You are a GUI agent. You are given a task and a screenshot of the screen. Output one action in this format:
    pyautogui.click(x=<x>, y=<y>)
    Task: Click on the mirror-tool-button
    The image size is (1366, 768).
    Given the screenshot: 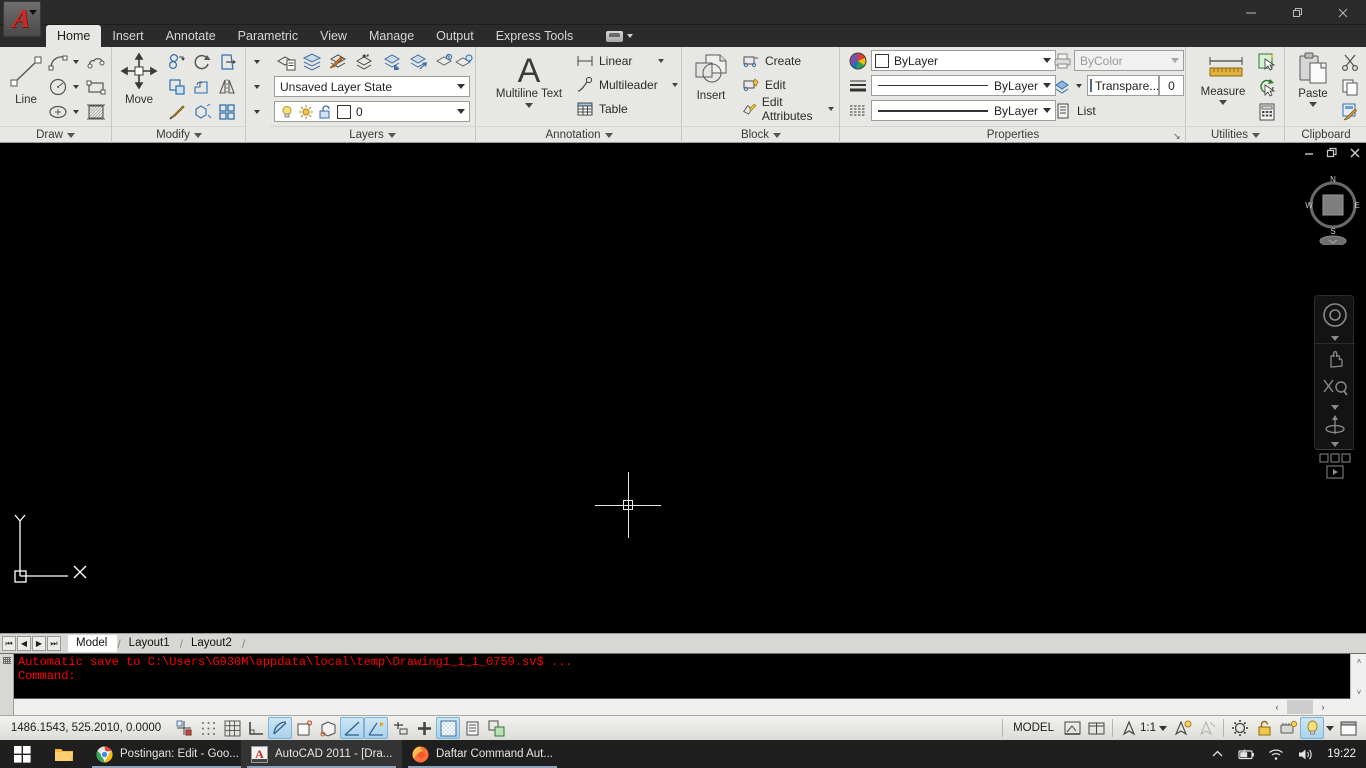 What is the action you would take?
    pyautogui.click(x=227, y=87)
    